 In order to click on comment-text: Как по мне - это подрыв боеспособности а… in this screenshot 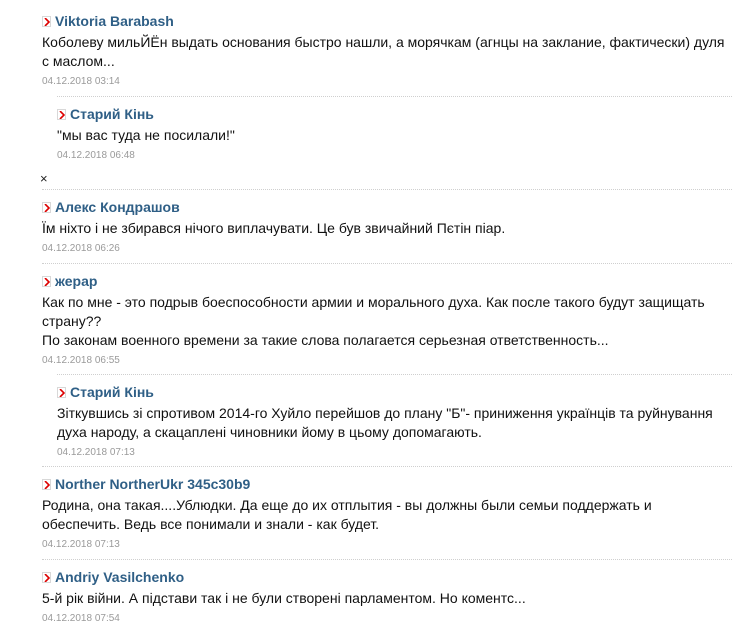, I will do `click(373, 311)`.